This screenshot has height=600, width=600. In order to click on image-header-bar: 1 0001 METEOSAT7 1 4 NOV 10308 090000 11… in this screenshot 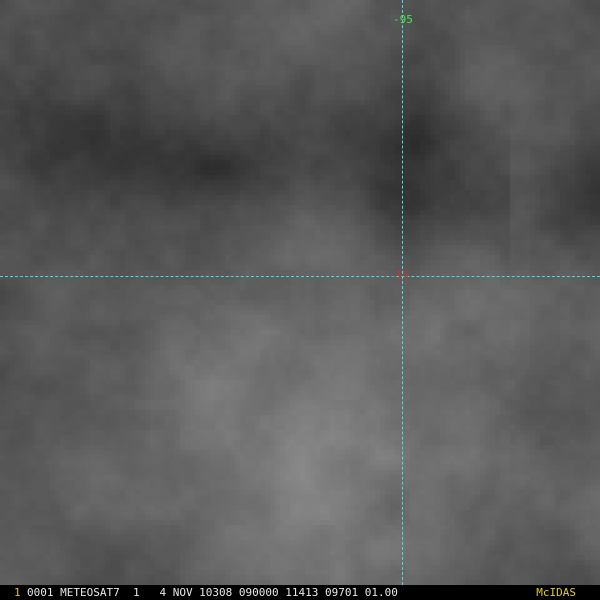, I will do `click(300, 592)`.